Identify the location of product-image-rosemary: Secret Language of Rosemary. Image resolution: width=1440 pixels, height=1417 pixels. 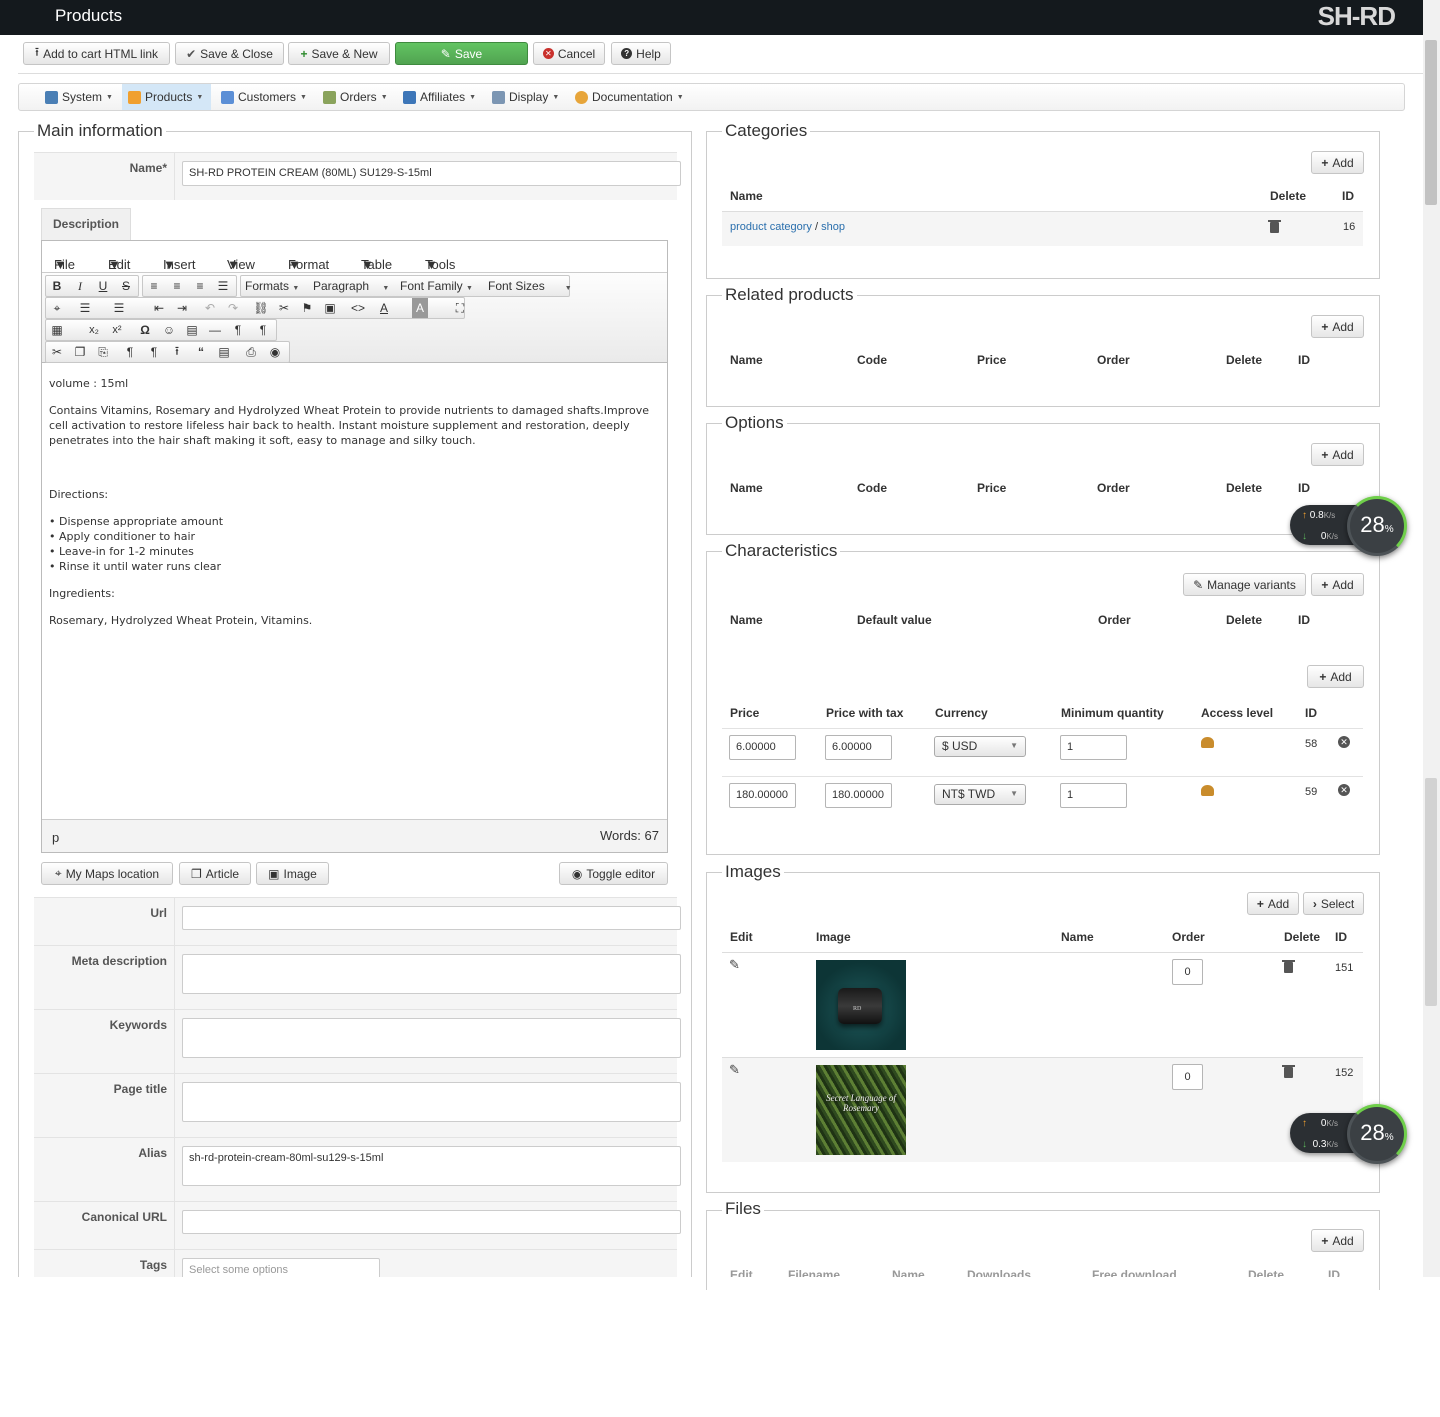
(861, 1110).